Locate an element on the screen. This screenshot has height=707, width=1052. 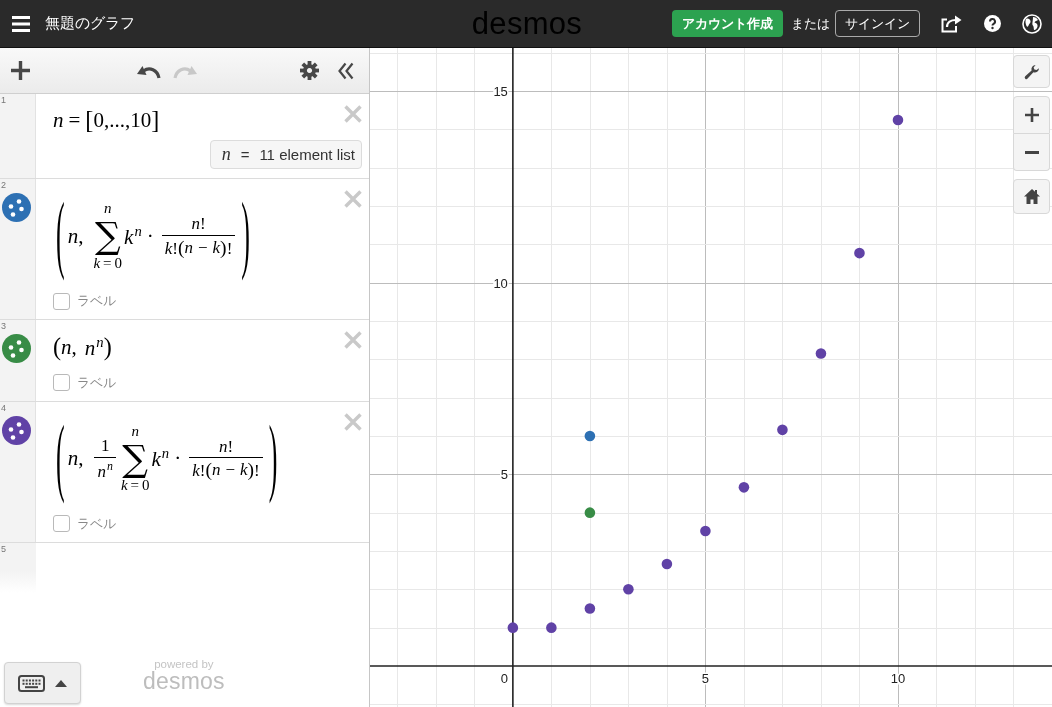
graph-title: 無題のグラフ is located at coordinates (90, 23).